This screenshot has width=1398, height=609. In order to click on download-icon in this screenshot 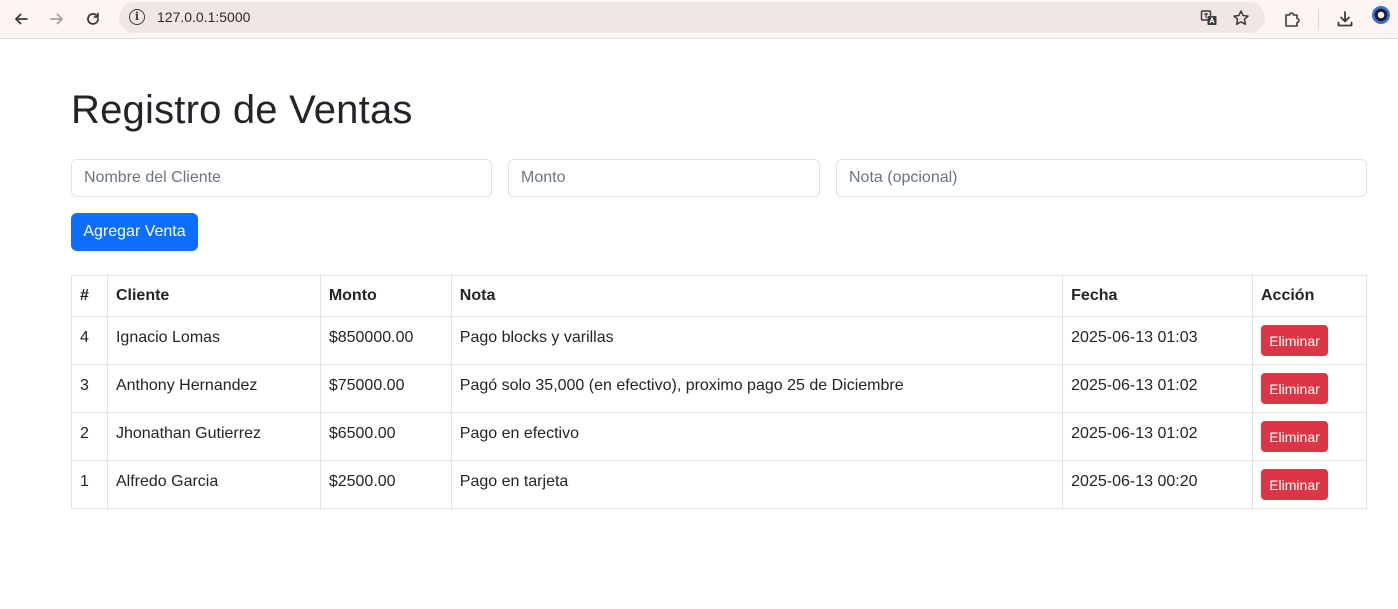, I will do `click(1345, 19)`.